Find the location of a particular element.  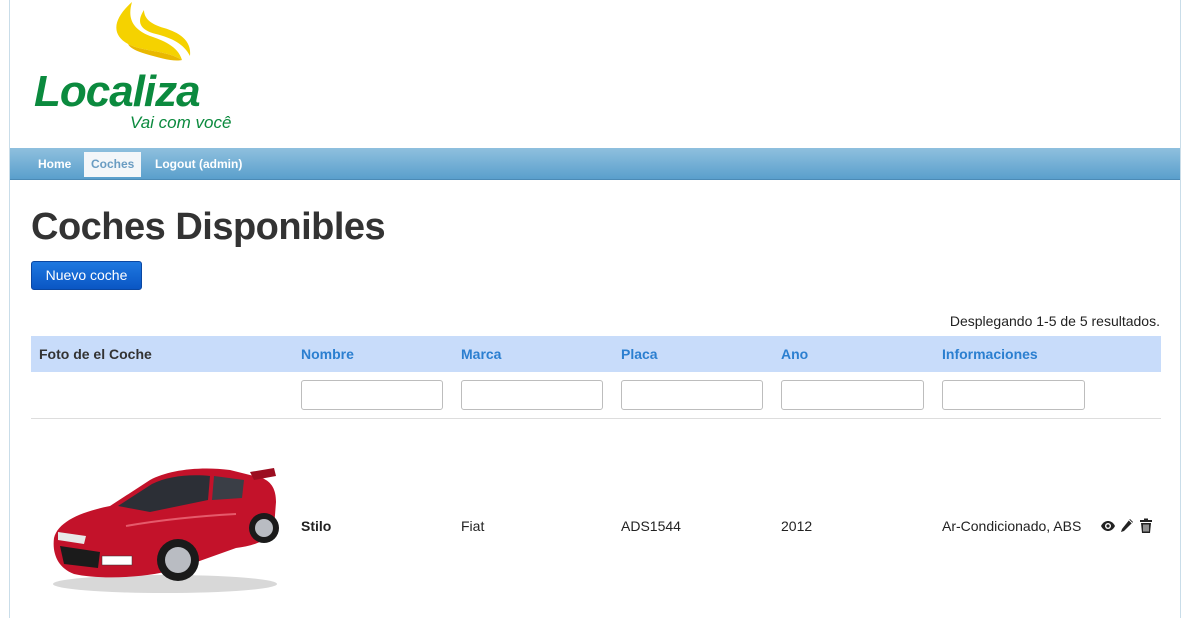

results-summary: Desplegando 1-5 de 5 resultados. is located at coordinates (1054, 321).